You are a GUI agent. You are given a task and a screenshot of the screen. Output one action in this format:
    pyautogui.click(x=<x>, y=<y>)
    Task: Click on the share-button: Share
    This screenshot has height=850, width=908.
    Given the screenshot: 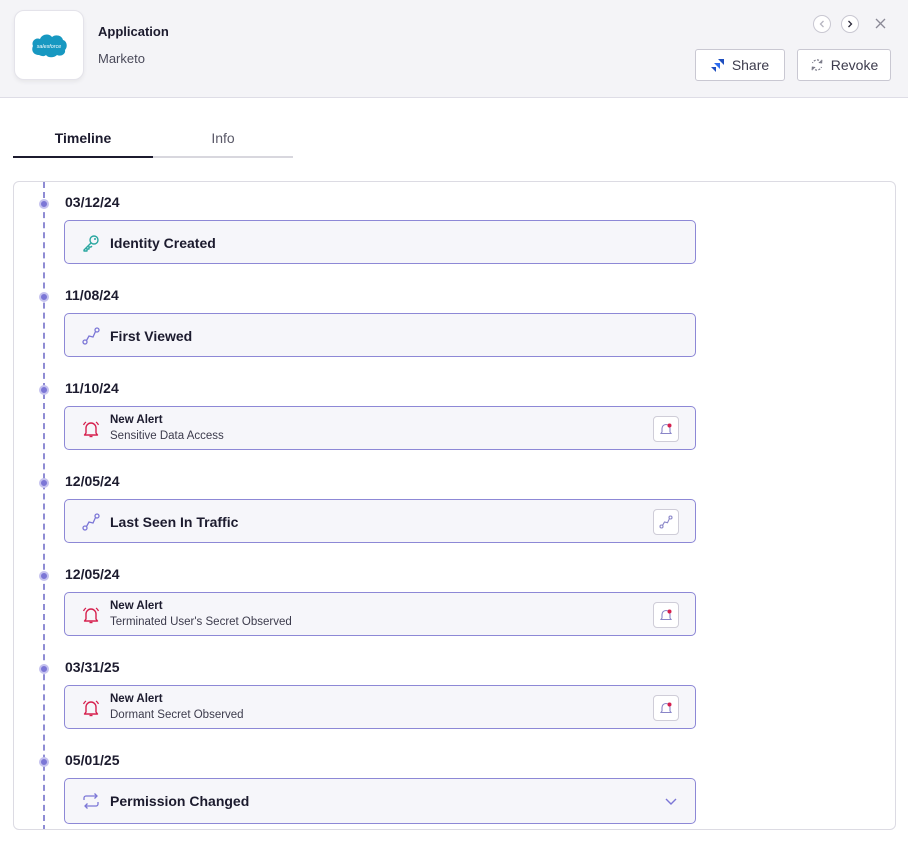 What is the action you would take?
    pyautogui.click(x=740, y=65)
    